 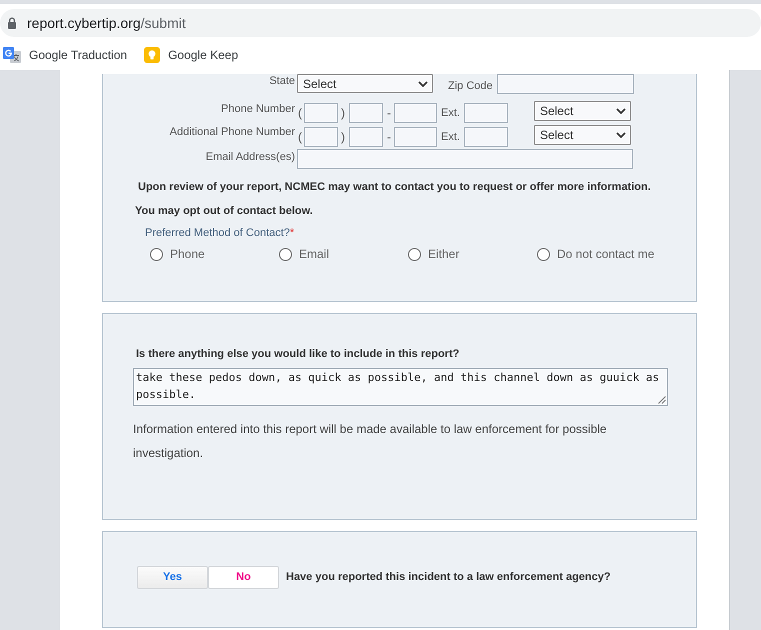 What do you see at coordinates (214, 254) in the screenshot?
I see `contact-option: Phone` at bounding box center [214, 254].